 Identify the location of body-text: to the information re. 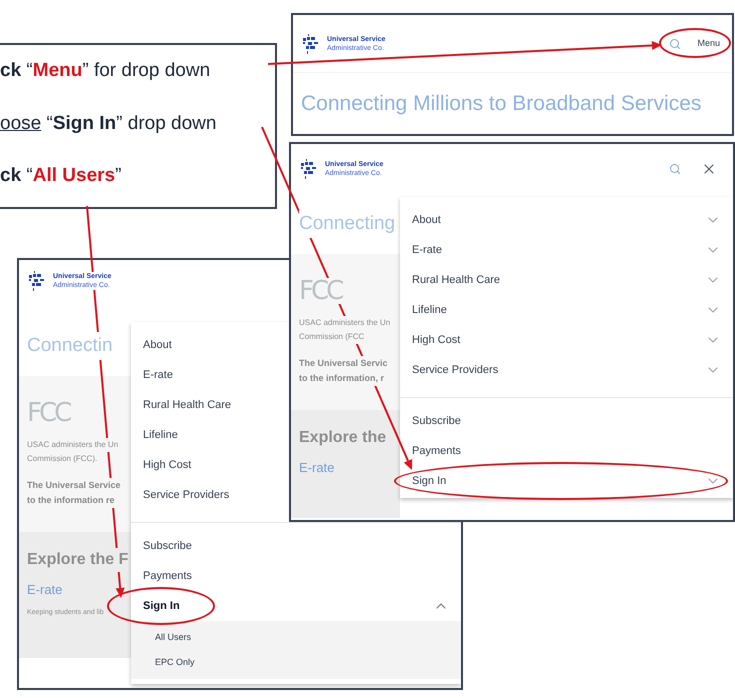
(70, 500).